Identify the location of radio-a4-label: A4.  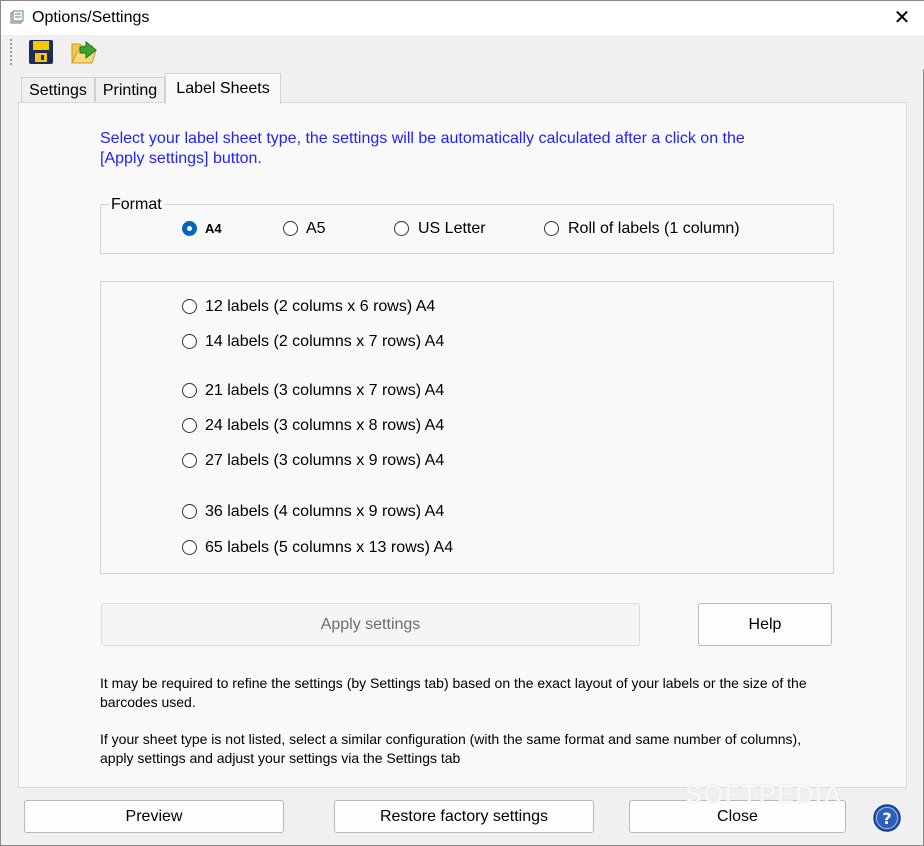
(213, 228).